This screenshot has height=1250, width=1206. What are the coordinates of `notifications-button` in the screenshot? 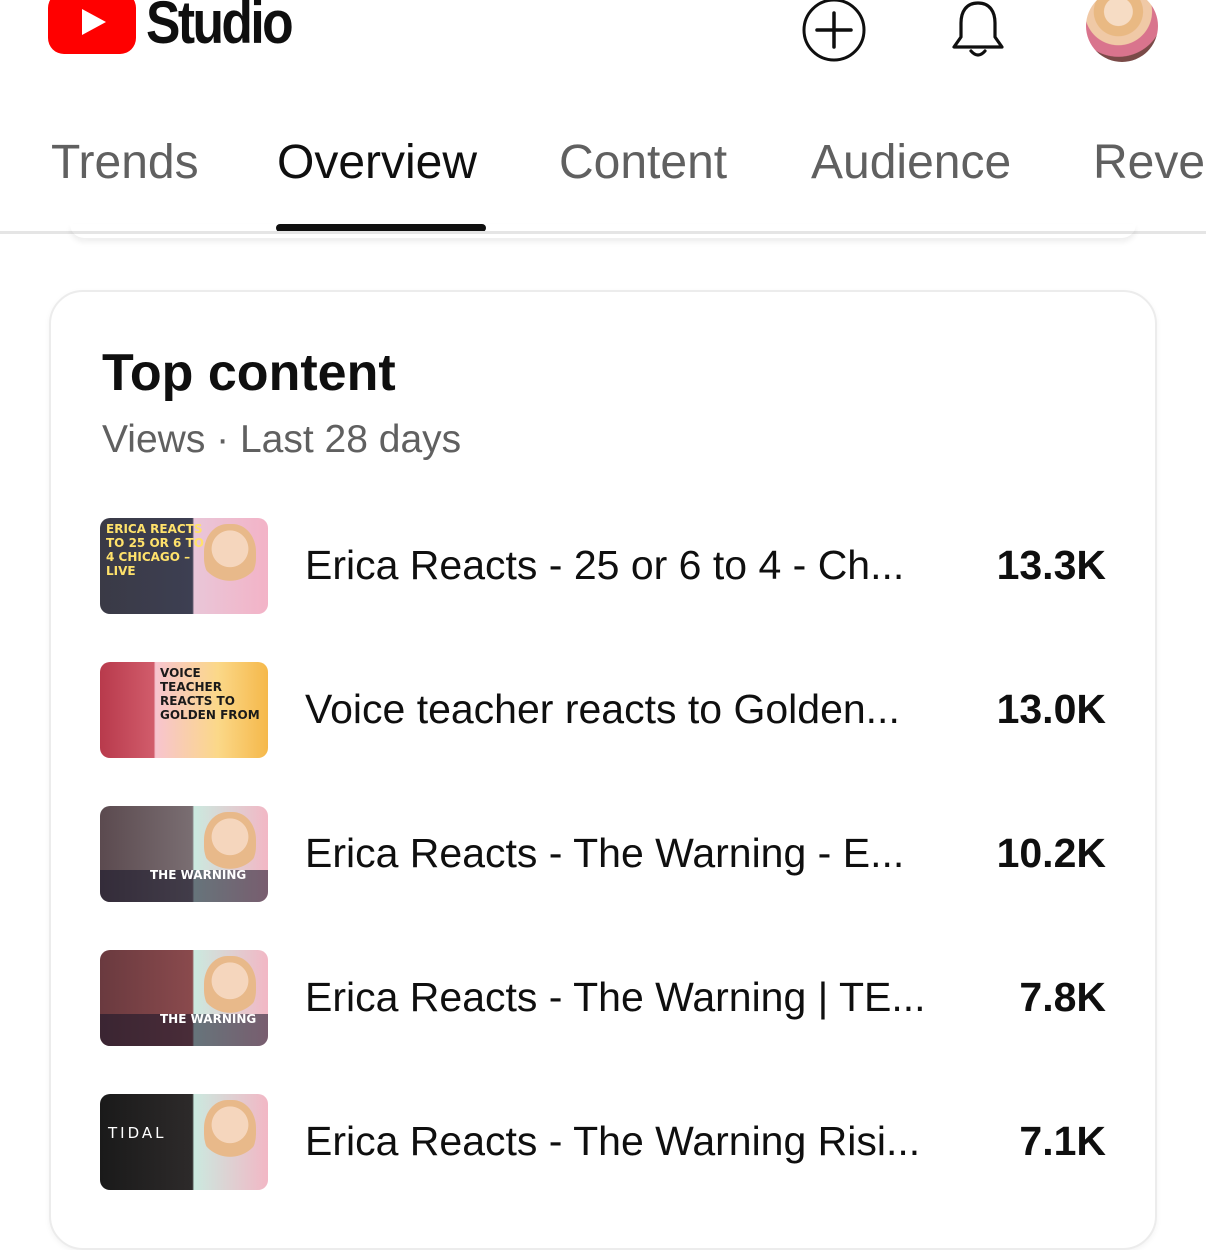 It's located at (978, 32).